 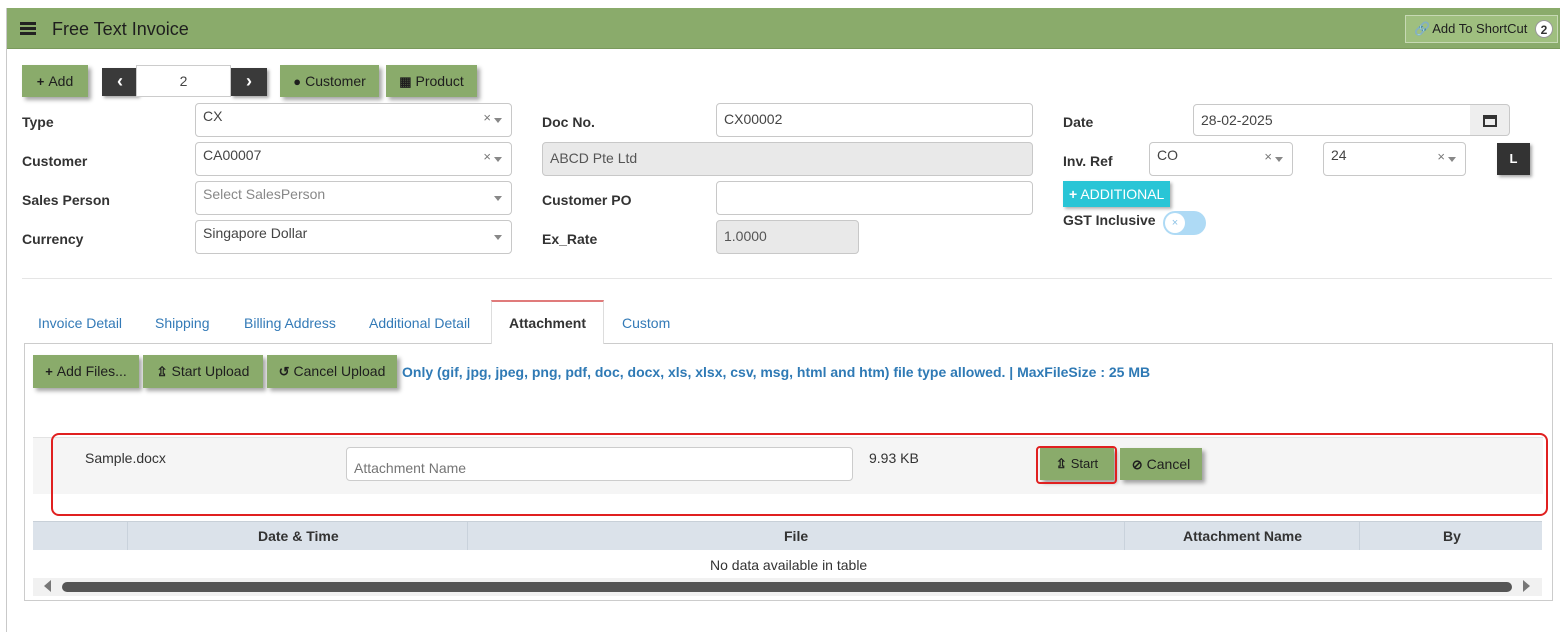 I want to click on chevron-left-icon: ‹, so click(x=120, y=81).